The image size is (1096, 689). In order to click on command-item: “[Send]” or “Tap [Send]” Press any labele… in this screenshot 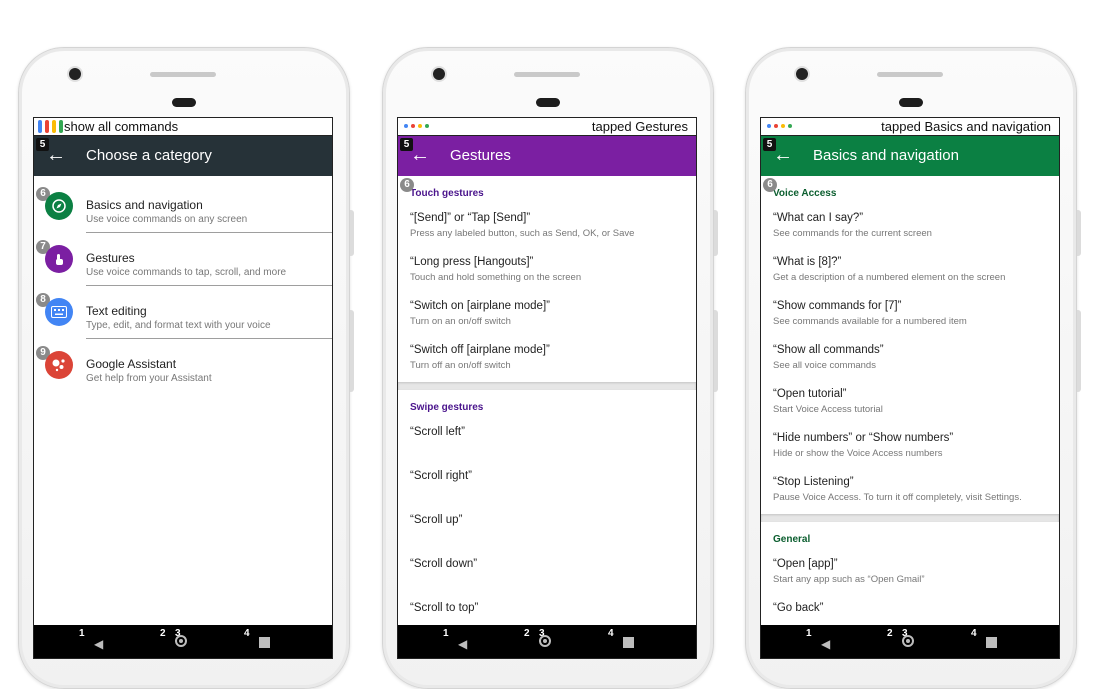, I will do `click(547, 224)`.